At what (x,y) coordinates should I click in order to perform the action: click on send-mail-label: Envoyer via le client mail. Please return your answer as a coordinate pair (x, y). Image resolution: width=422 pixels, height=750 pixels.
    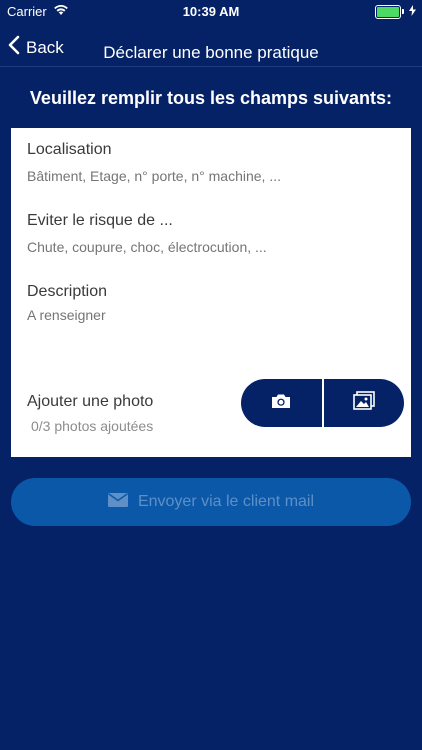
    Looking at the image, I should click on (226, 501).